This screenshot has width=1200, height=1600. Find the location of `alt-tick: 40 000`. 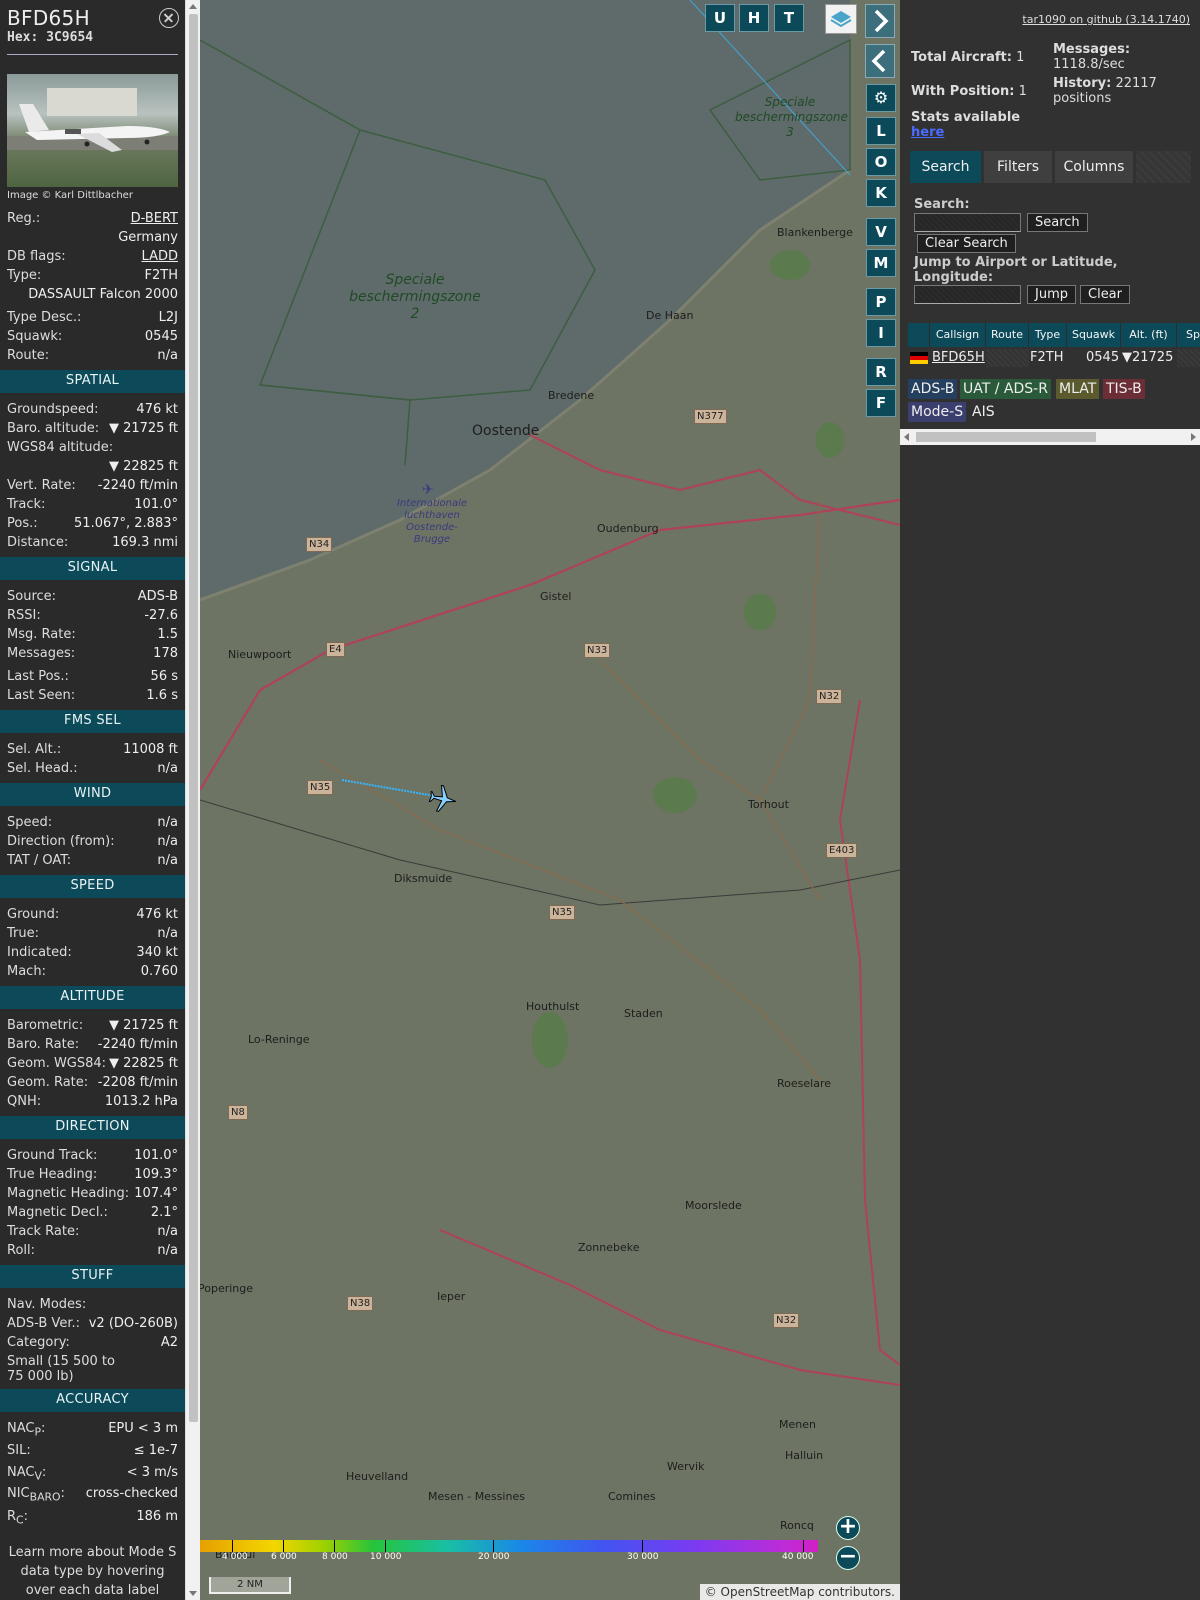

alt-tick: 40 000 is located at coordinates (798, 1557).